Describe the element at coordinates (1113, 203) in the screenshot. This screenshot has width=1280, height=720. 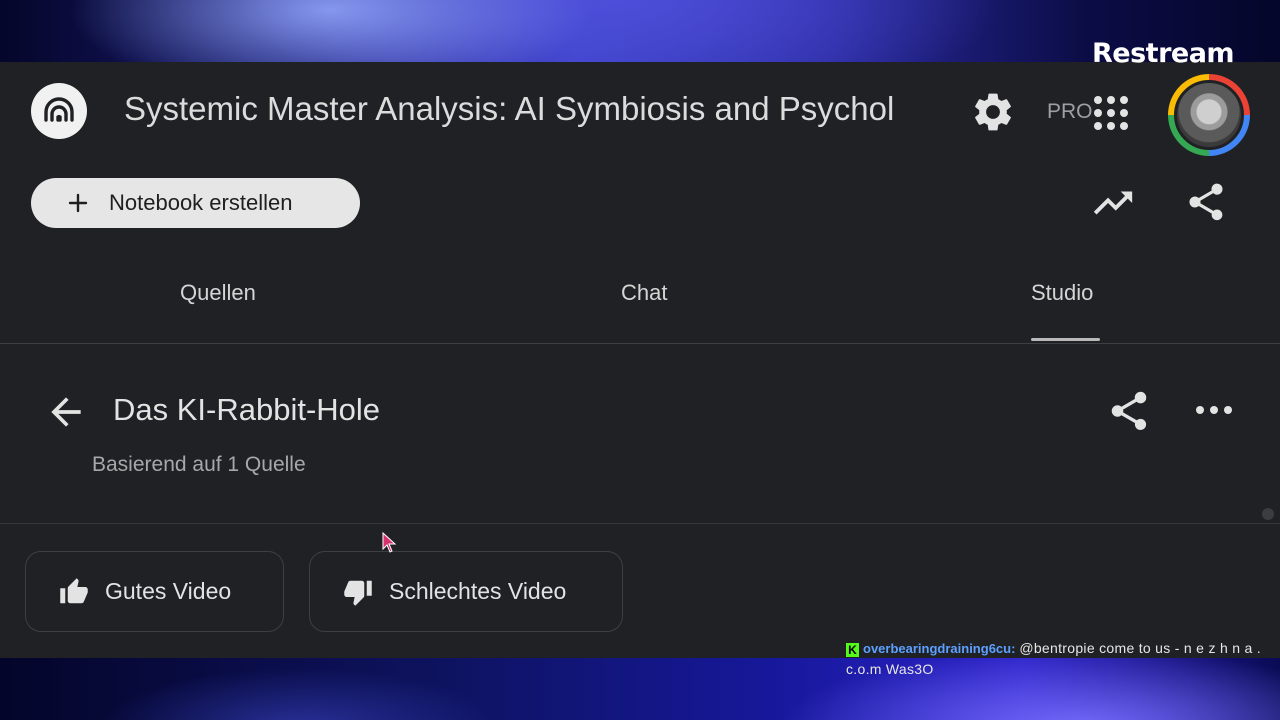
I see `analytics-trending-icon` at that location.